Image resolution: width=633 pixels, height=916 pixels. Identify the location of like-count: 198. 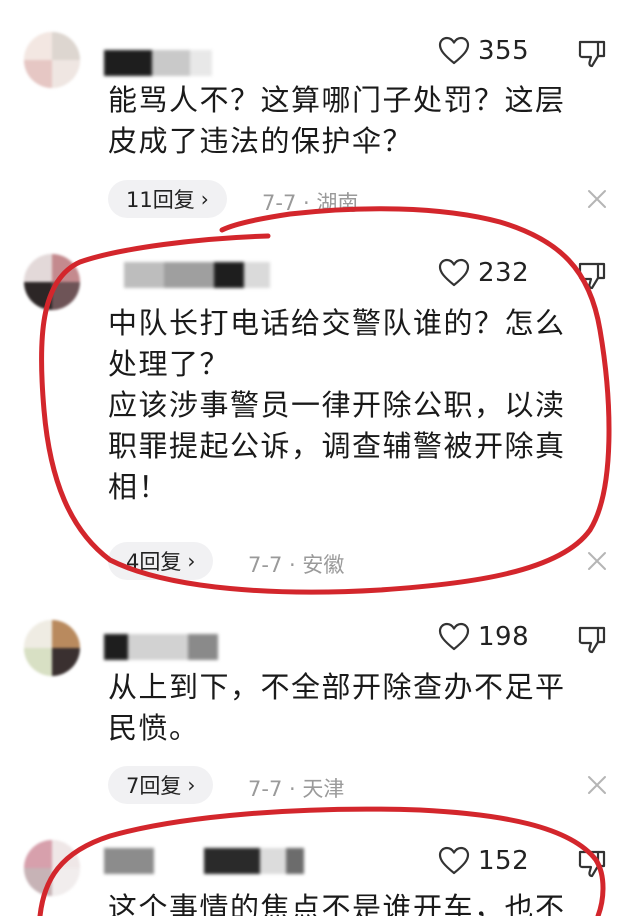
(504, 637).